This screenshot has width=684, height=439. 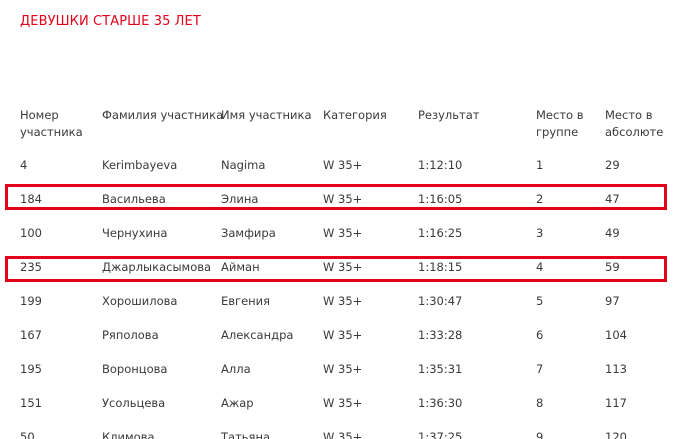 I want to click on cell-group-place: 1, so click(x=540, y=165).